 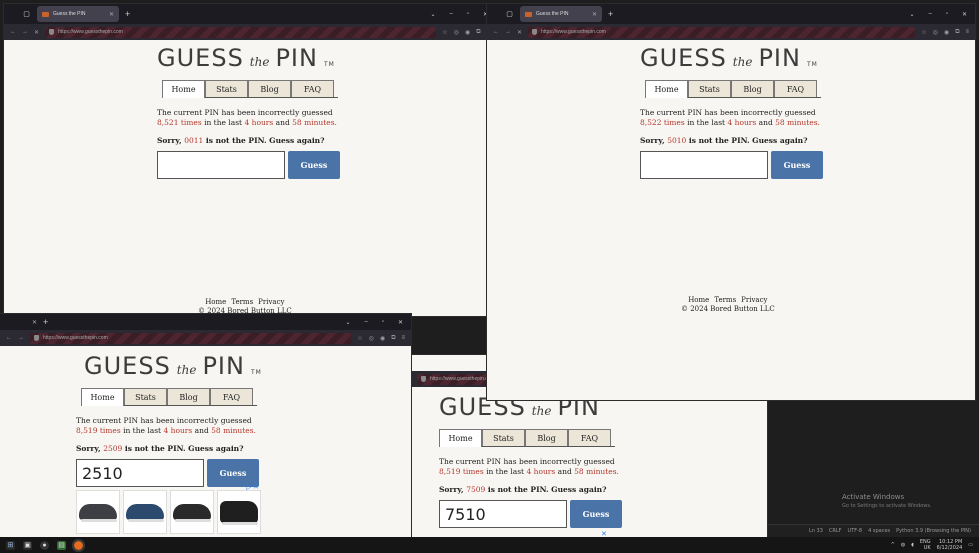 I want to click on network-icon: ◍, so click(x=903, y=545).